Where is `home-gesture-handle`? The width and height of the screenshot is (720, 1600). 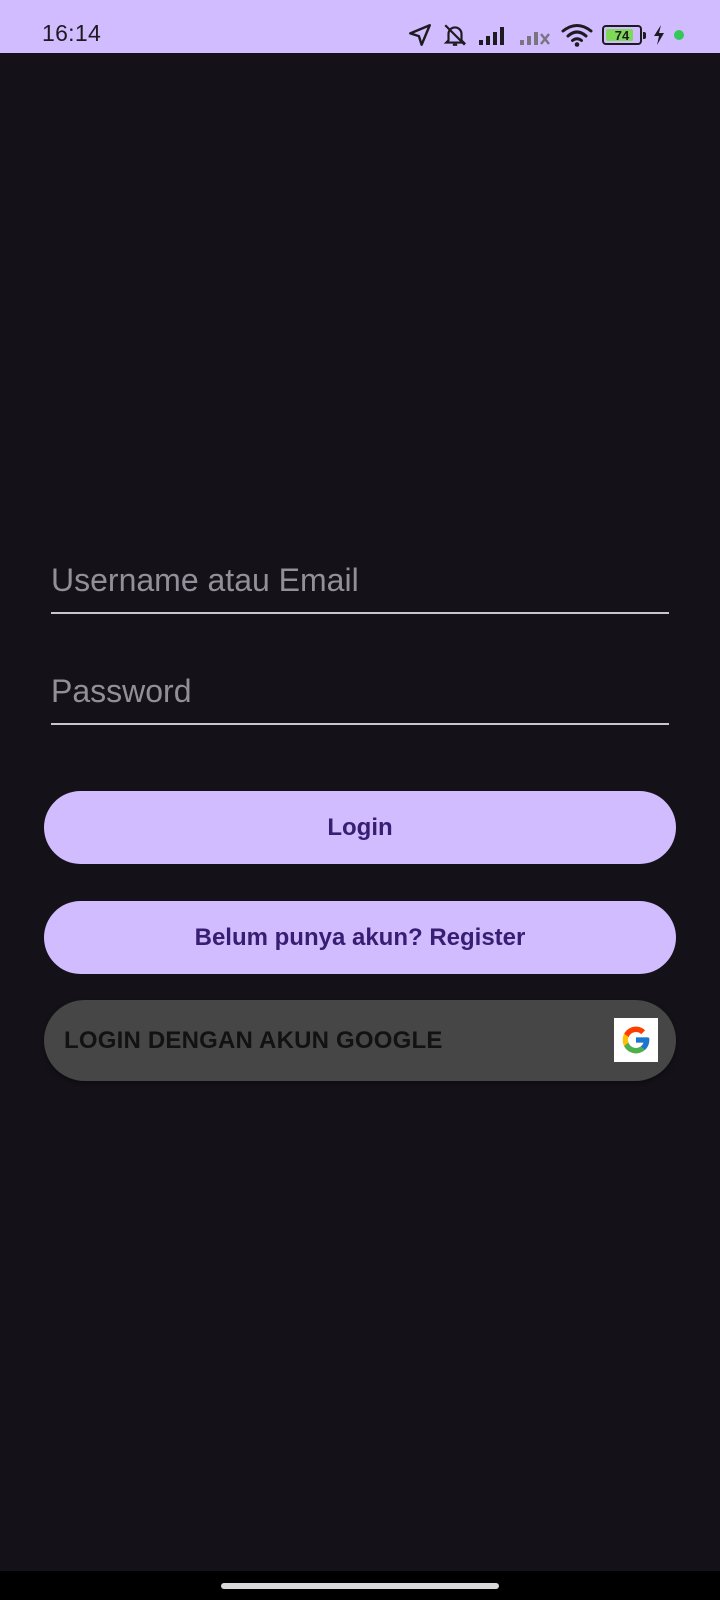
home-gesture-handle is located at coordinates (360, 1586).